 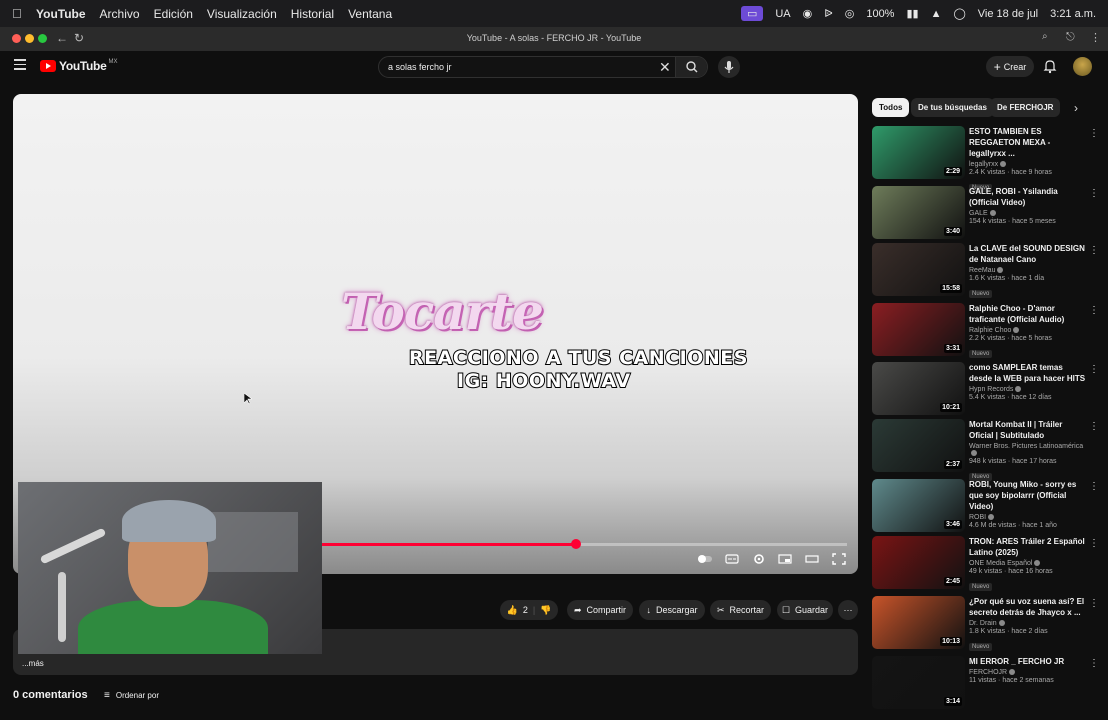 What do you see at coordinates (120, 14) in the screenshot?
I see `menu-archivo: Archivo` at bounding box center [120, 14].